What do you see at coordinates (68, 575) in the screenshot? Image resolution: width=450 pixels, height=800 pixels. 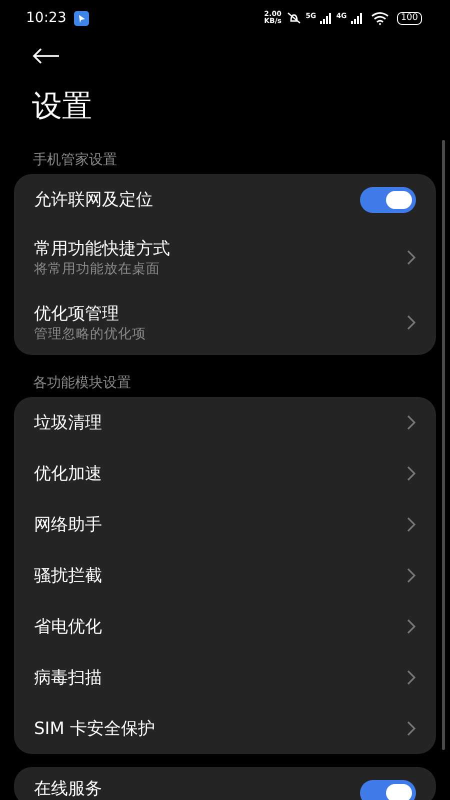 I see `setting-label: 骚扰拦截` at bounding box center [68, 575].